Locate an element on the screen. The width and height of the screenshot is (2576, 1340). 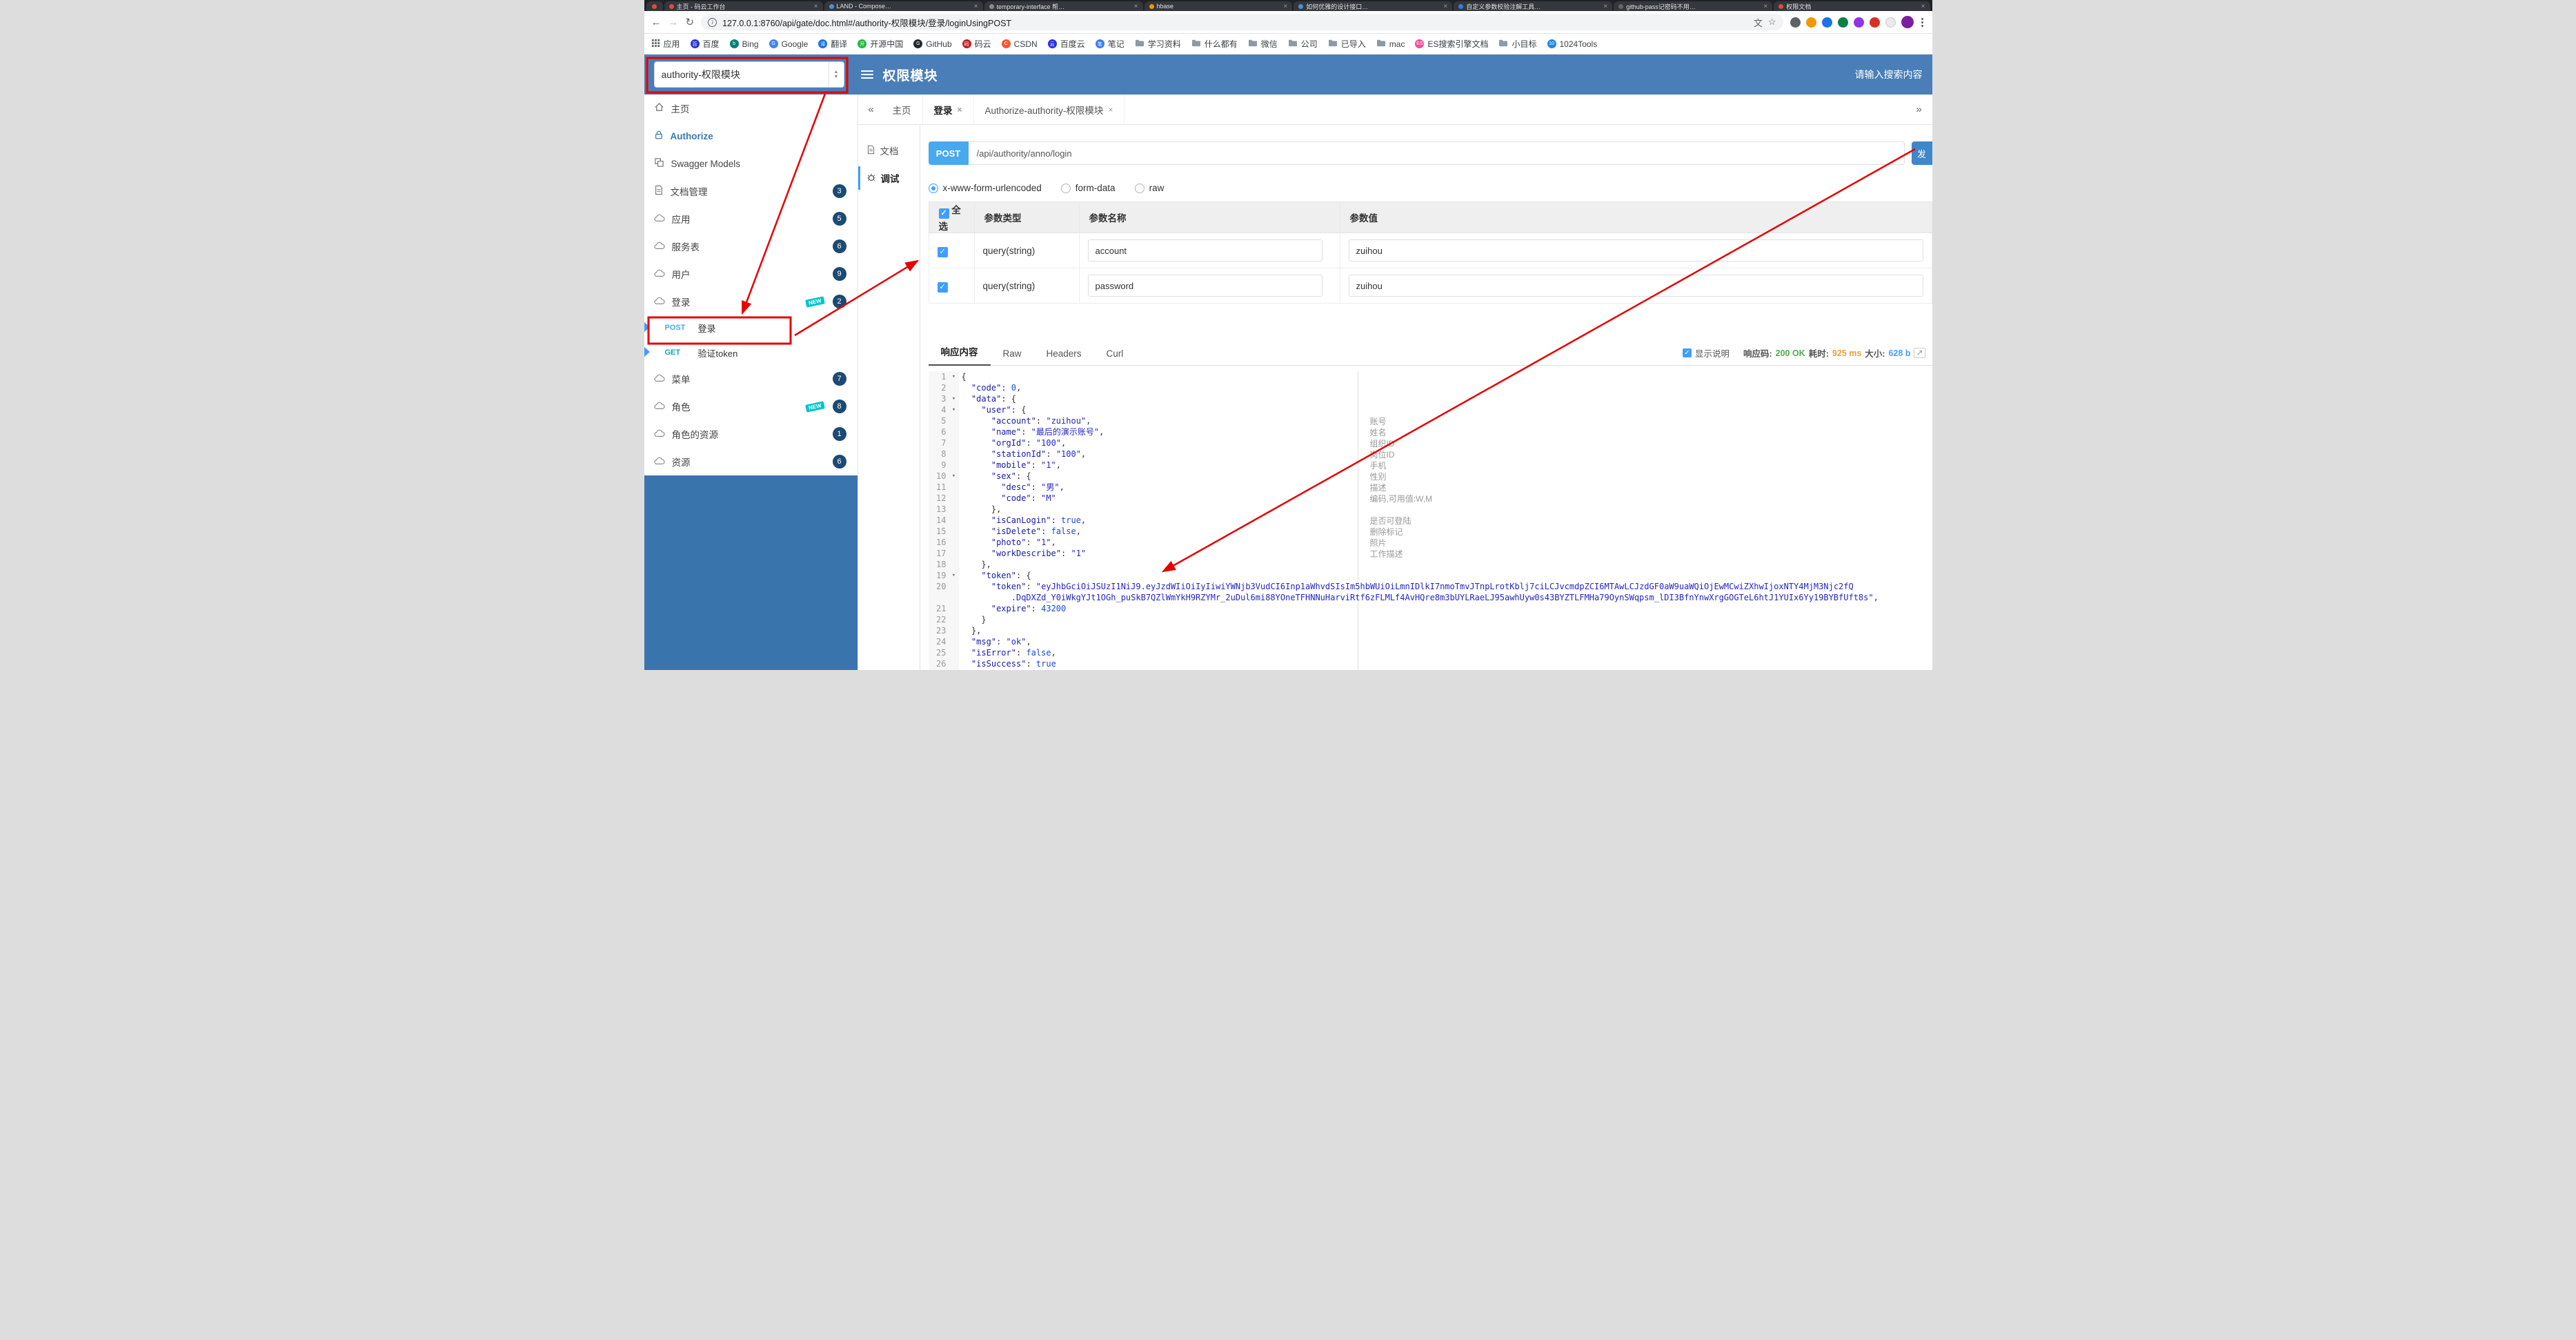
bookmark-item: 云百度云 is located at coordinates (1066, 44).